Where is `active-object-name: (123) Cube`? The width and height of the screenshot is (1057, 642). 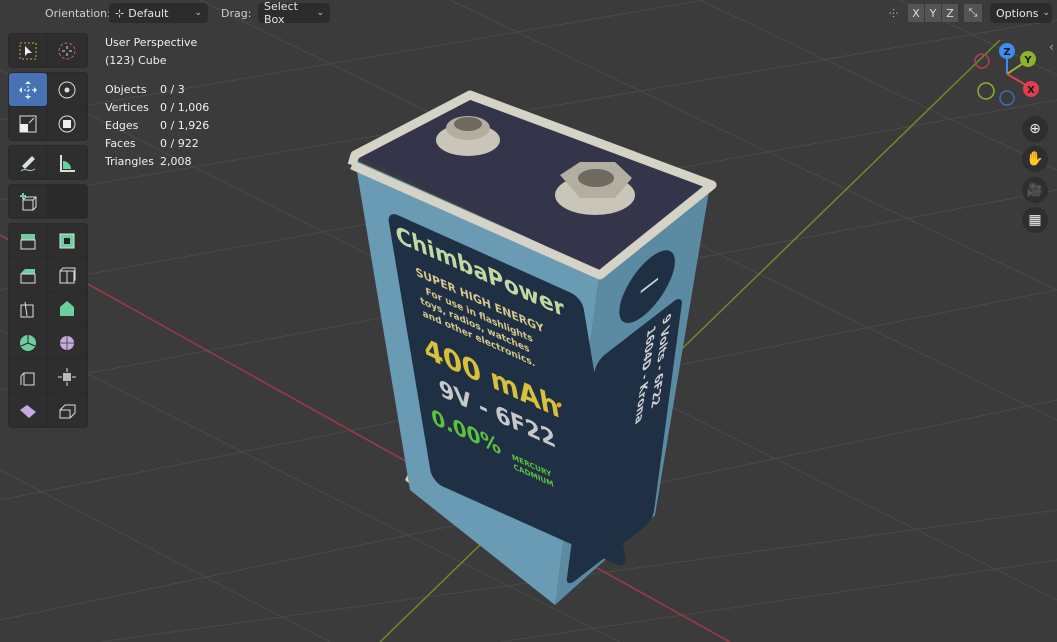
active-object-name: (123) Cube is located at coordinates (136, 60).